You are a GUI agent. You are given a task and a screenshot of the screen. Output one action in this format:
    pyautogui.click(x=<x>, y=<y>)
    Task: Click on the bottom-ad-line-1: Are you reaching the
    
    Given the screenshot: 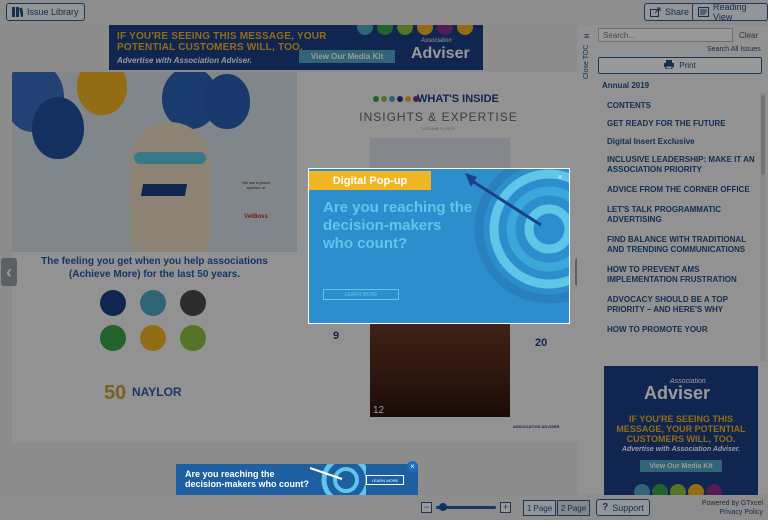 What is the action you would take?
    pyautogui.click(x=230, y=474)
    